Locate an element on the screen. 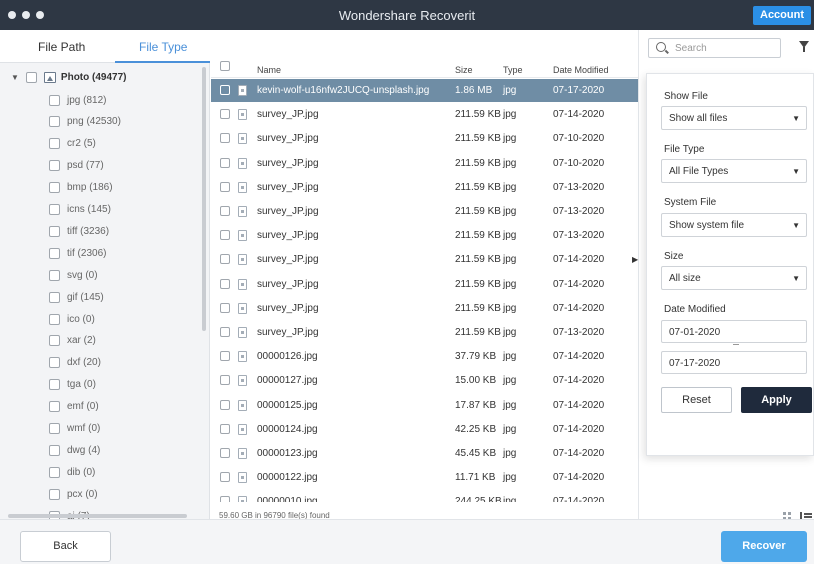 This screenshot has width=814, height=564. collapse-panel-icon: ▶ is located at coordinates (635, 259).